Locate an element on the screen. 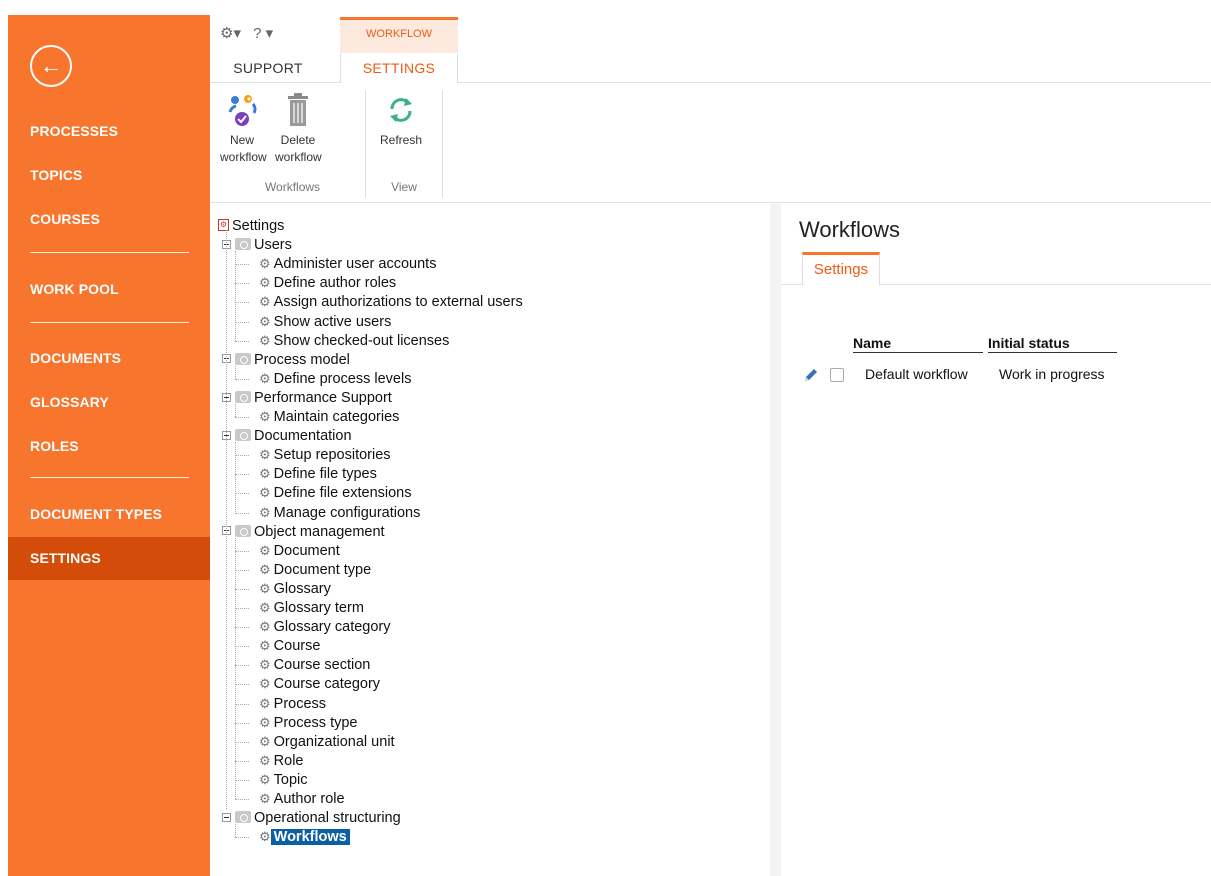 Image resolution: width=1211 pixels, height=876 pixels. tree-folder-label: Process model is located at coordinates (302, 359).